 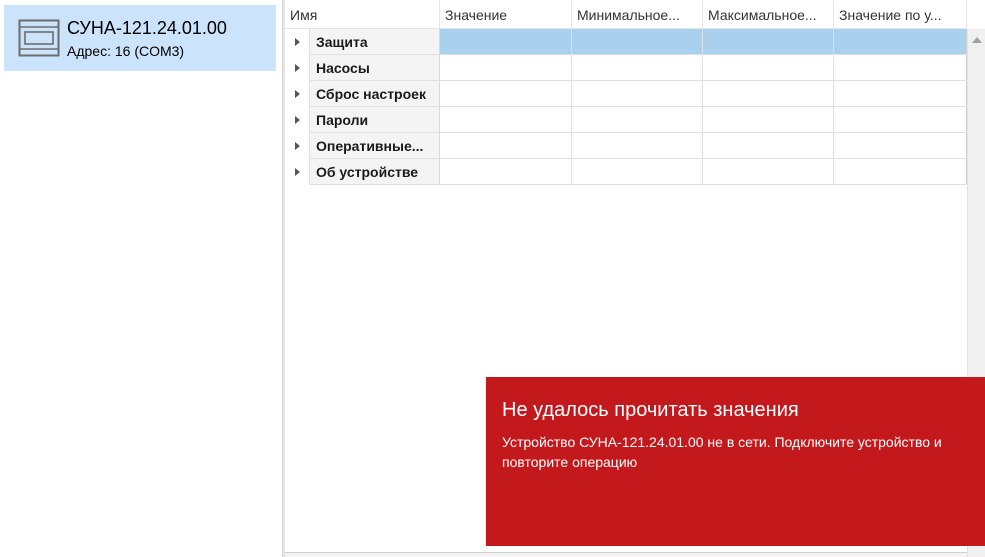 What do you see at coordinates (506, 14) in the screenshot?
I see `column-header-value: Значение` at bounding box center [506, 14].